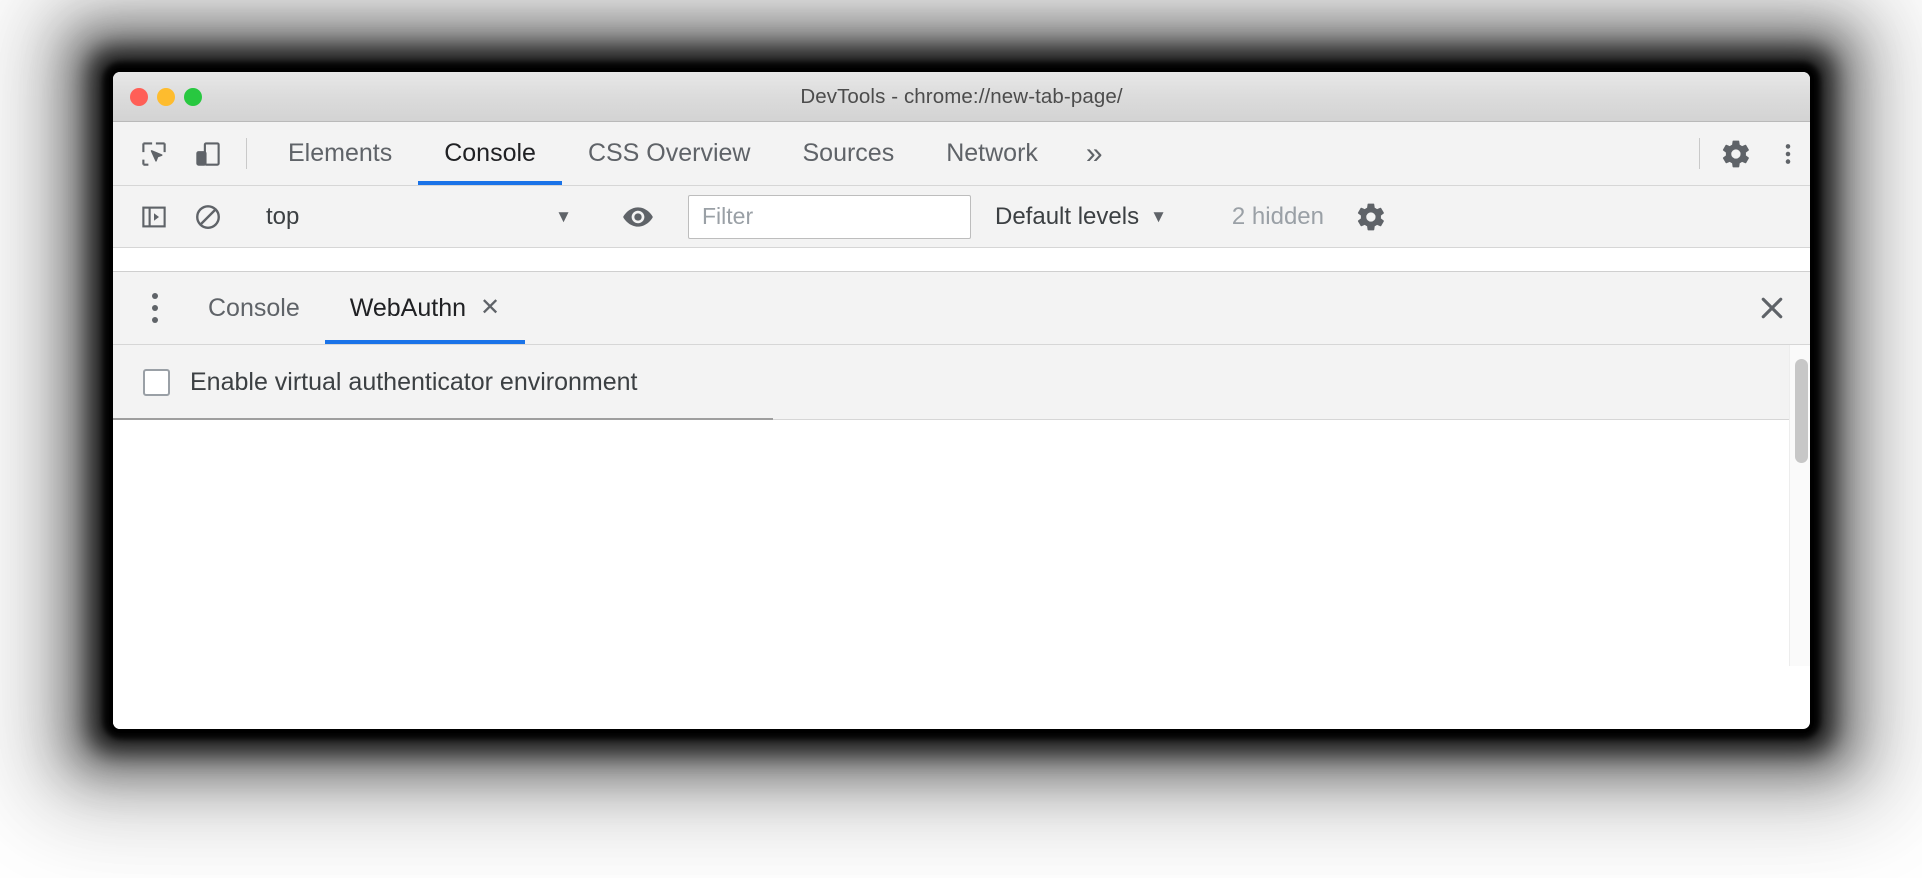 This screenshot has width=1922, height=878. I want to click on drawer-more-options-icon, so click(155, 308).